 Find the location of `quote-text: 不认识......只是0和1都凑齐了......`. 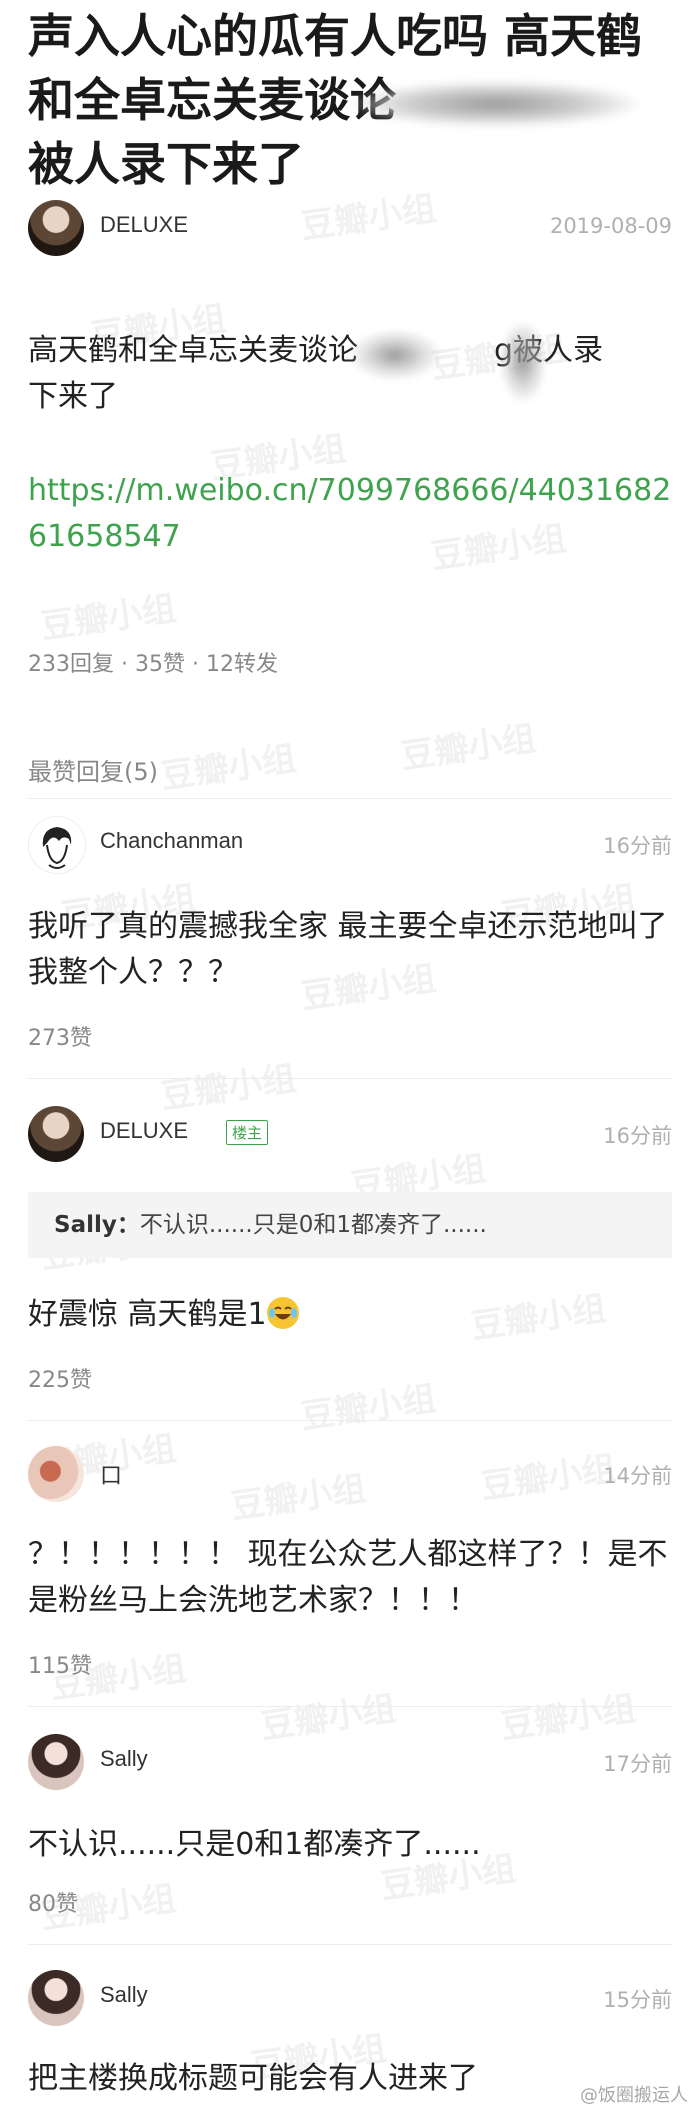

quote-text: 不认识......只是0和1都凑齐了...... is located at coordinates (313, 1225).